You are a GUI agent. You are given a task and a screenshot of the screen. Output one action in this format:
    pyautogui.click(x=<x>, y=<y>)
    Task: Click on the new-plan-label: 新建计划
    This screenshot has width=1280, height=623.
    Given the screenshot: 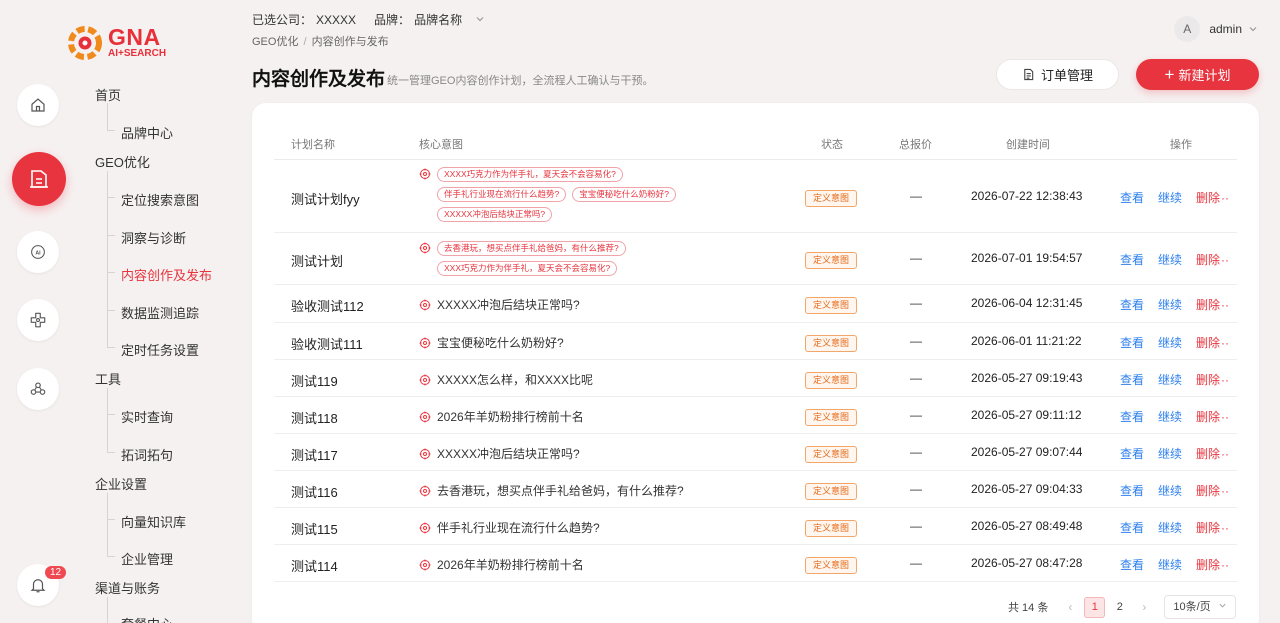 What is the action you would take?
    pyautogui.click(x=1204, y=75)
    